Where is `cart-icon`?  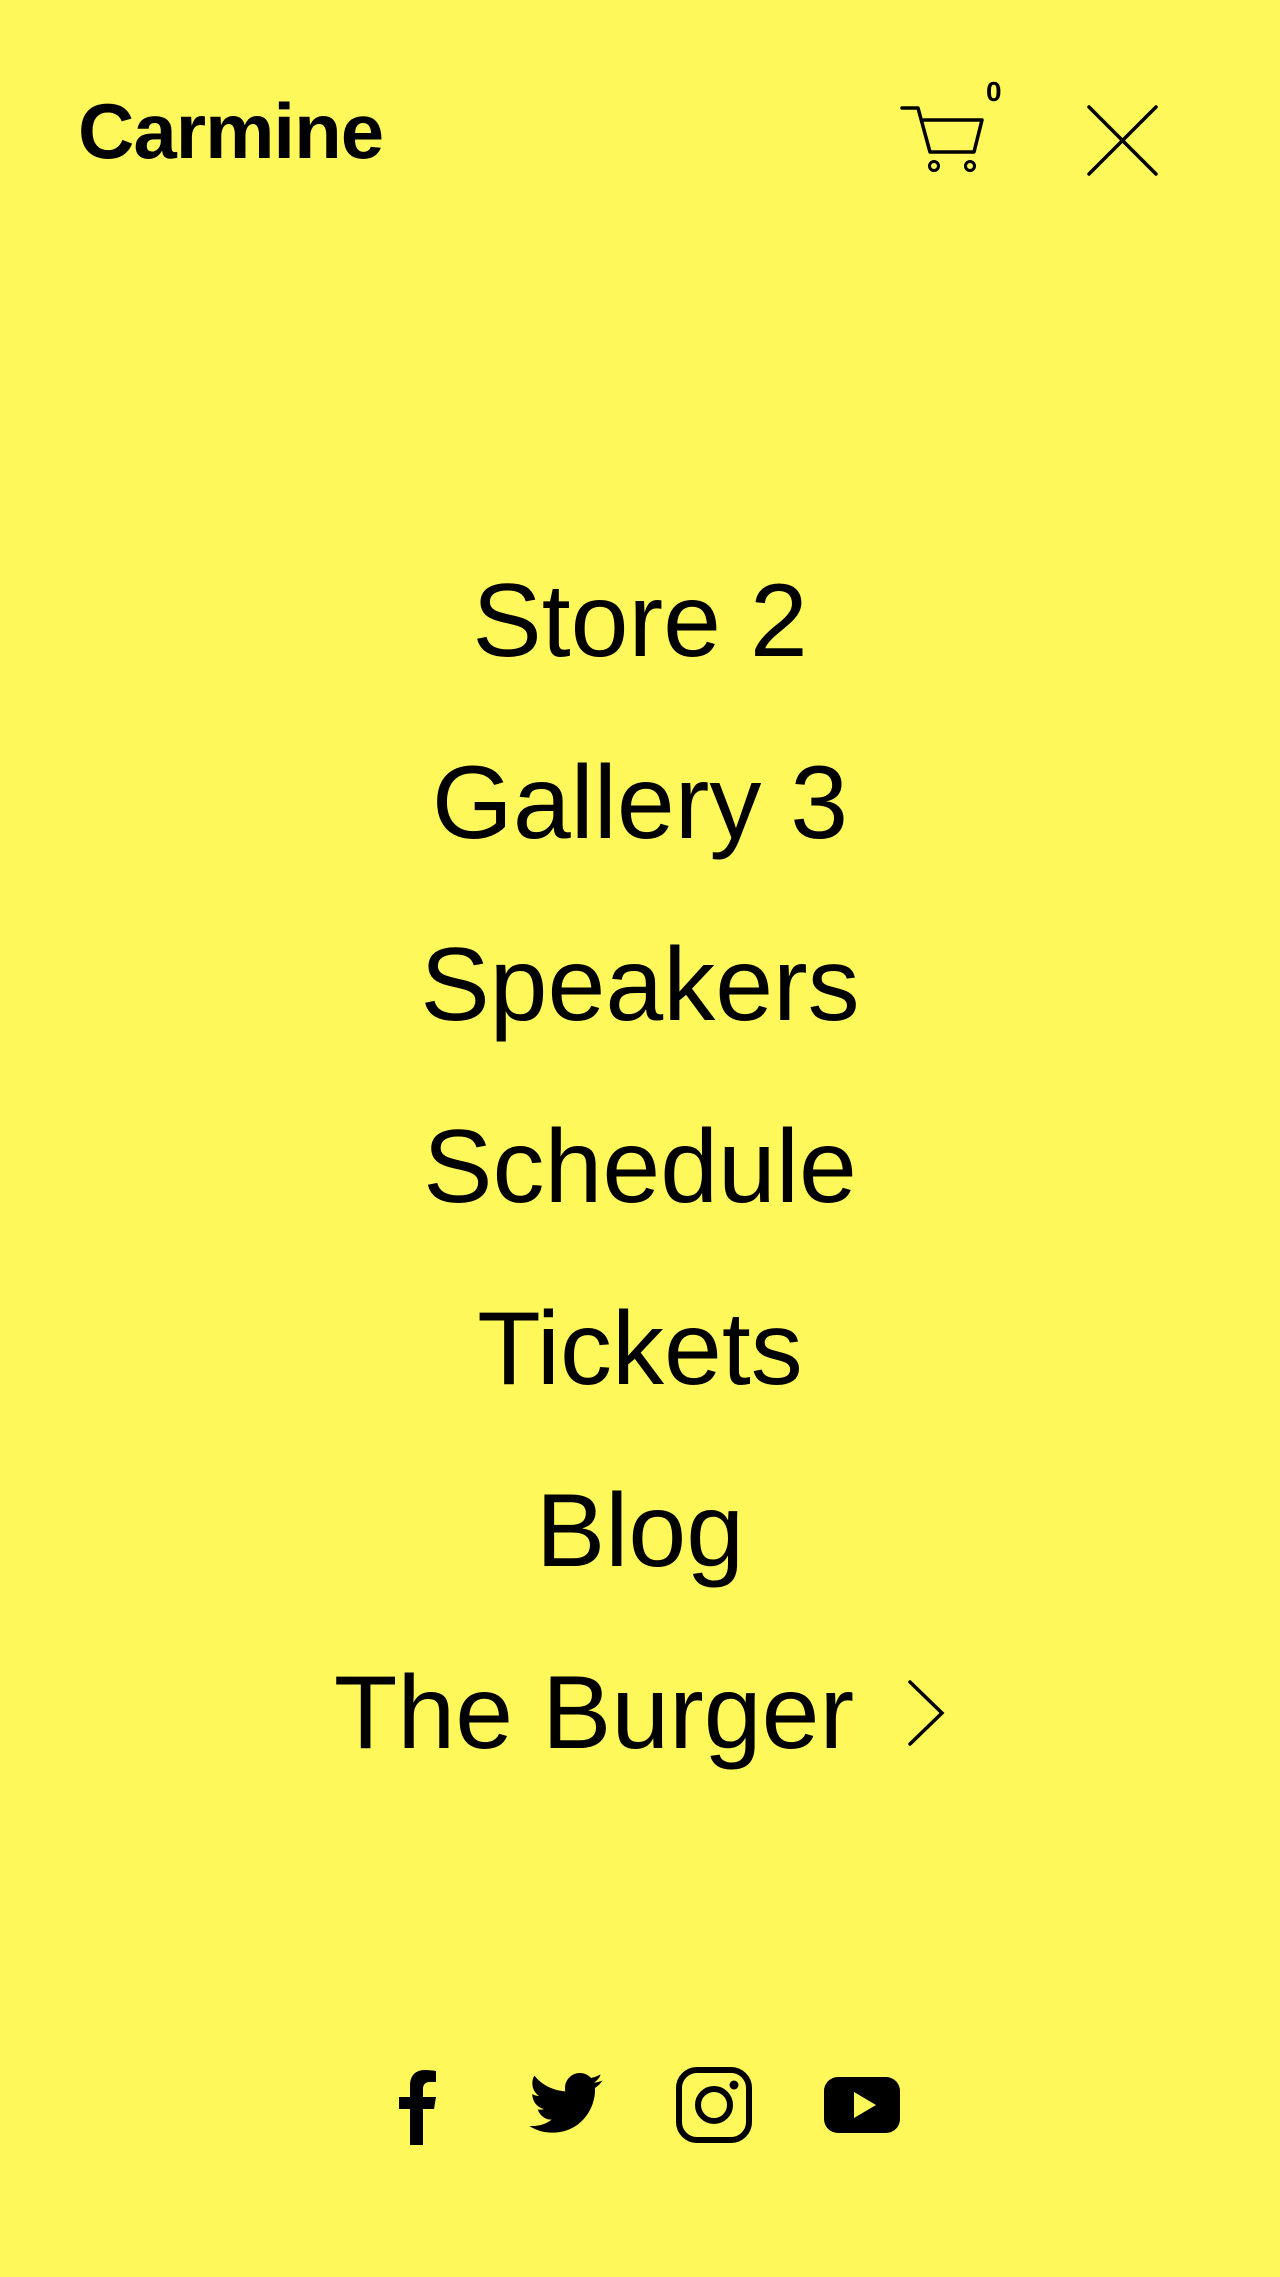
cart-icon is located at coordinates (942, 139).